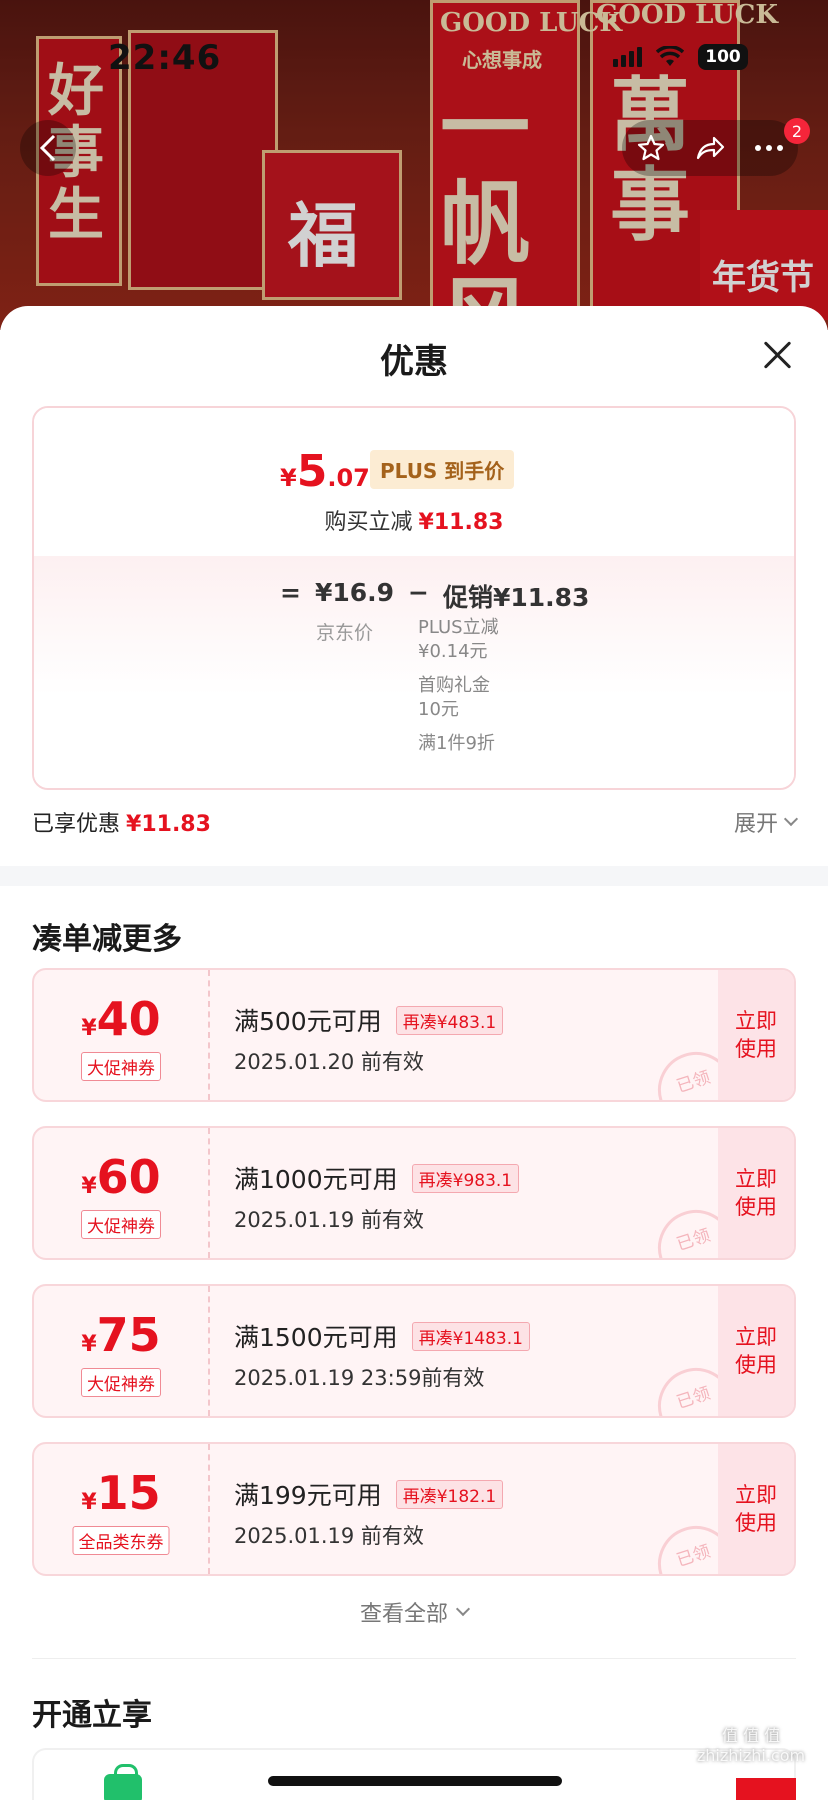  What do you see at coordinates (516, 597) in the screenshot?
I see `promo-total: 促销¥11.83` at bounding box center [516, 597].